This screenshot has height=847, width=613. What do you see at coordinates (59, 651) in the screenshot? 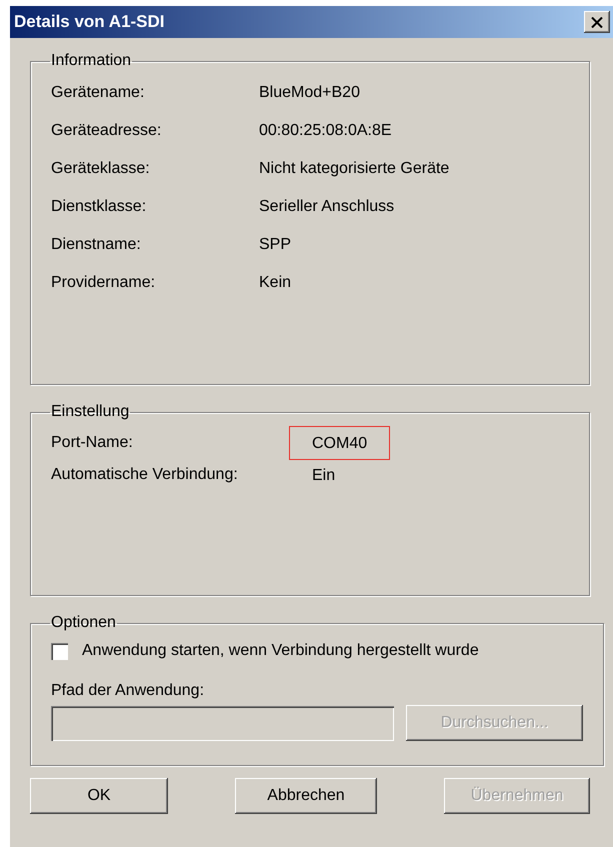
I see `checkbox` at bounding box center [59, 651].